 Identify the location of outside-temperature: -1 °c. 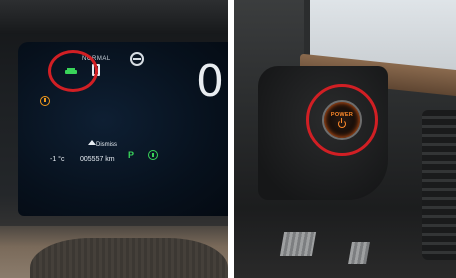
(57, 159).